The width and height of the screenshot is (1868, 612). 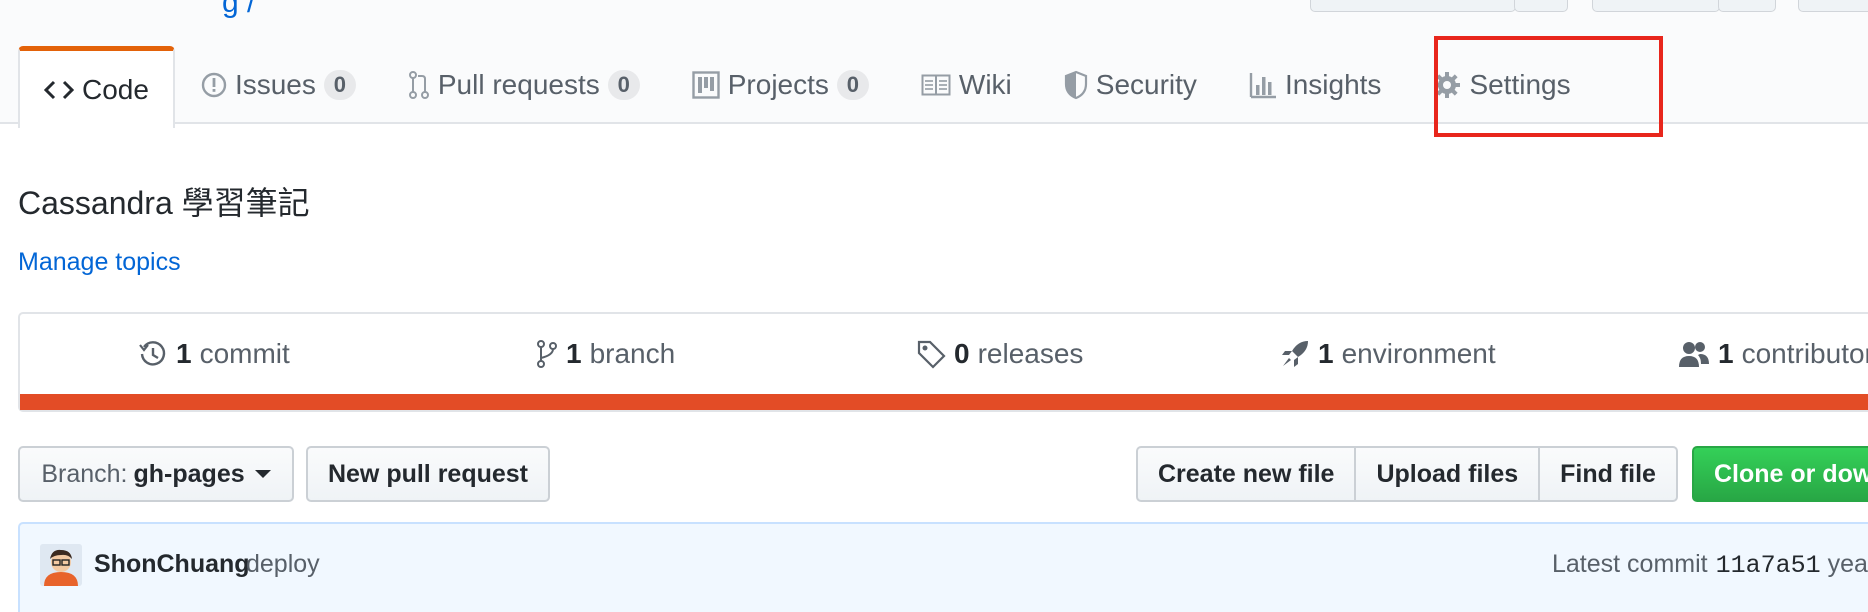 I want to click on issue-icon, so click(x=214, y=85).